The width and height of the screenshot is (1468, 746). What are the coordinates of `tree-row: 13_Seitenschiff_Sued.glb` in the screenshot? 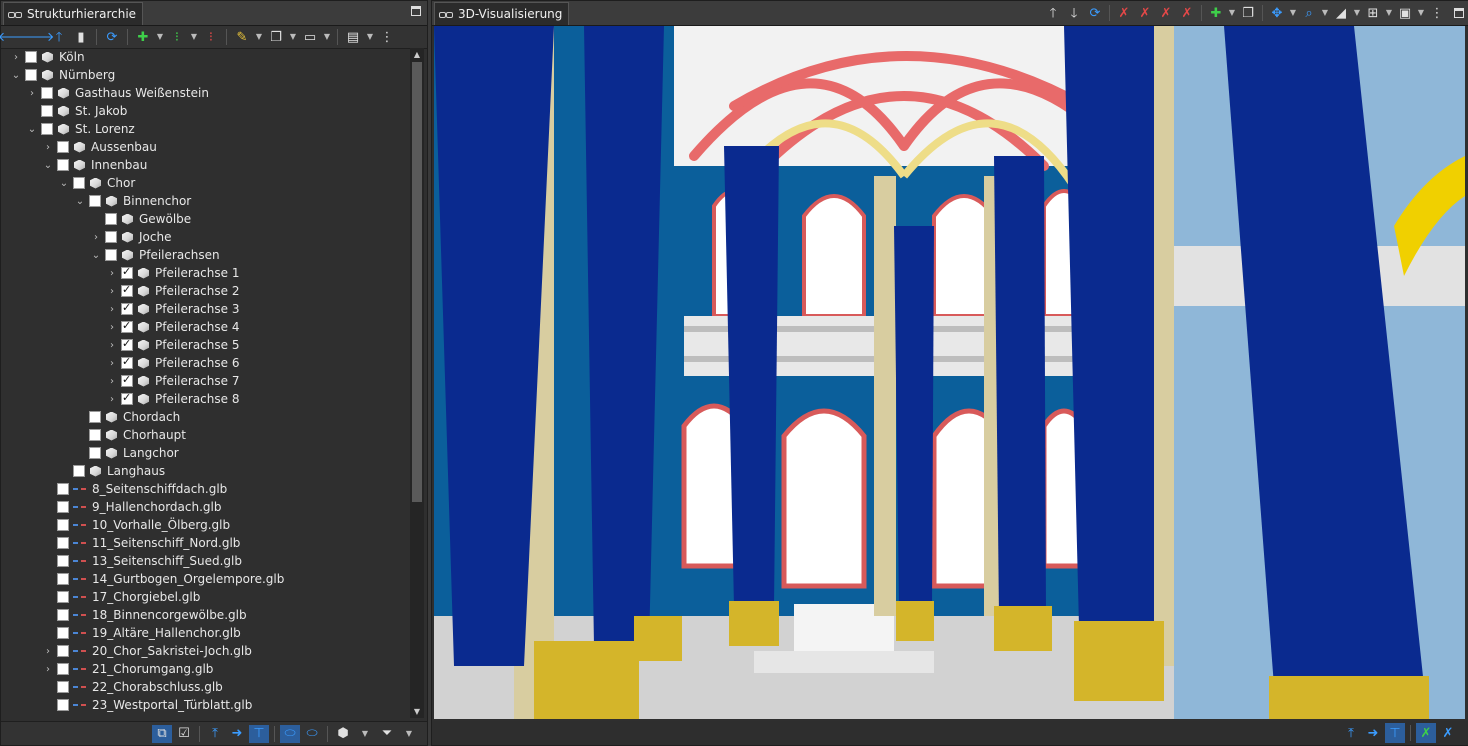 It's located at (205, 561).